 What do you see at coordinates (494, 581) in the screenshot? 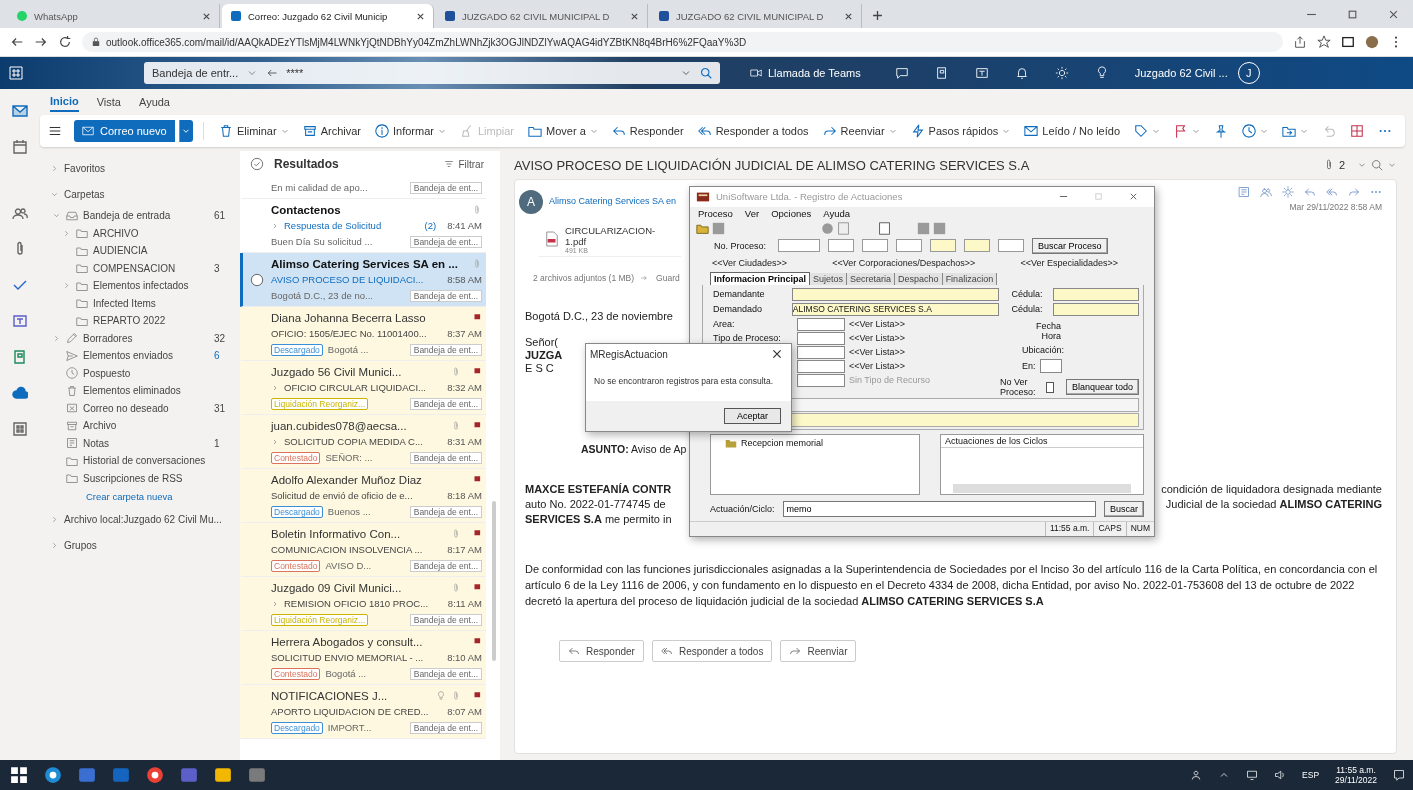
I see `scrollbar` at bounding box center [494, 581].